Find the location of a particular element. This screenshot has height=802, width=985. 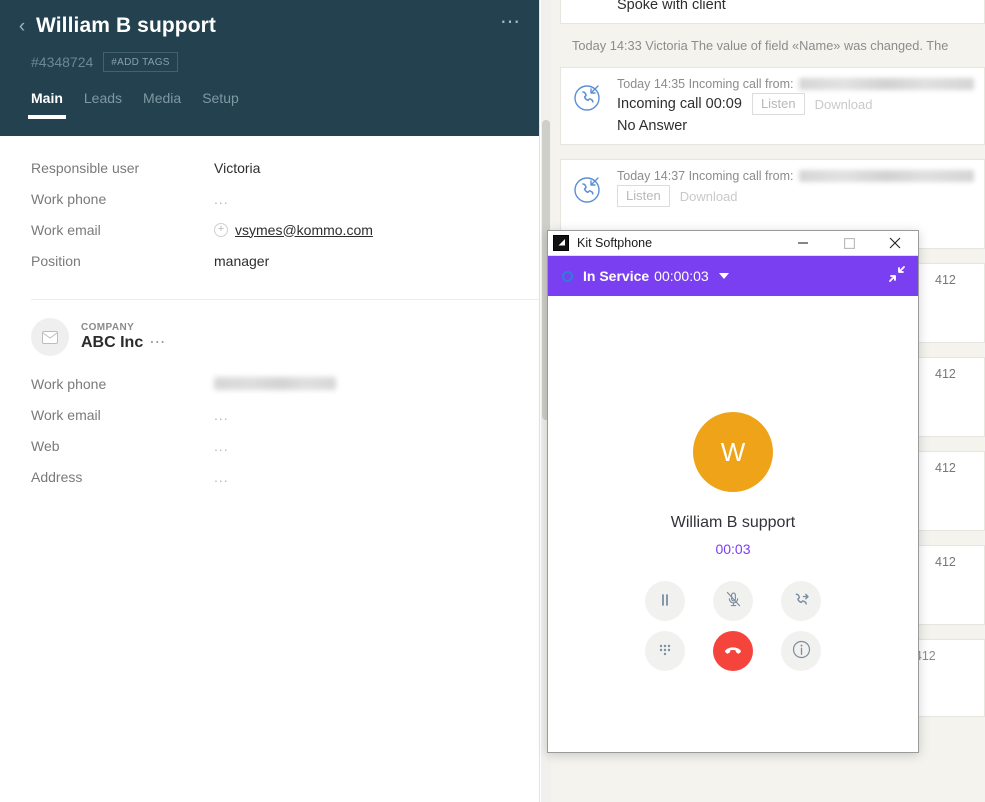

field-value: + vsymes@kommo.com is located at coordinates (293, 230).